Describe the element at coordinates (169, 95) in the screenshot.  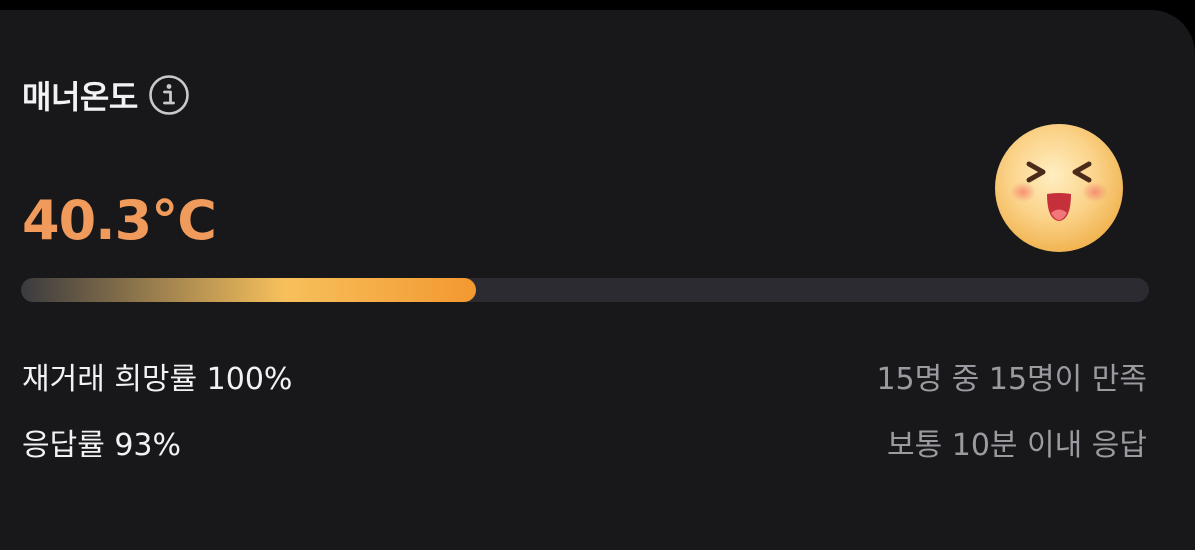
I see `info-icon` at that location.